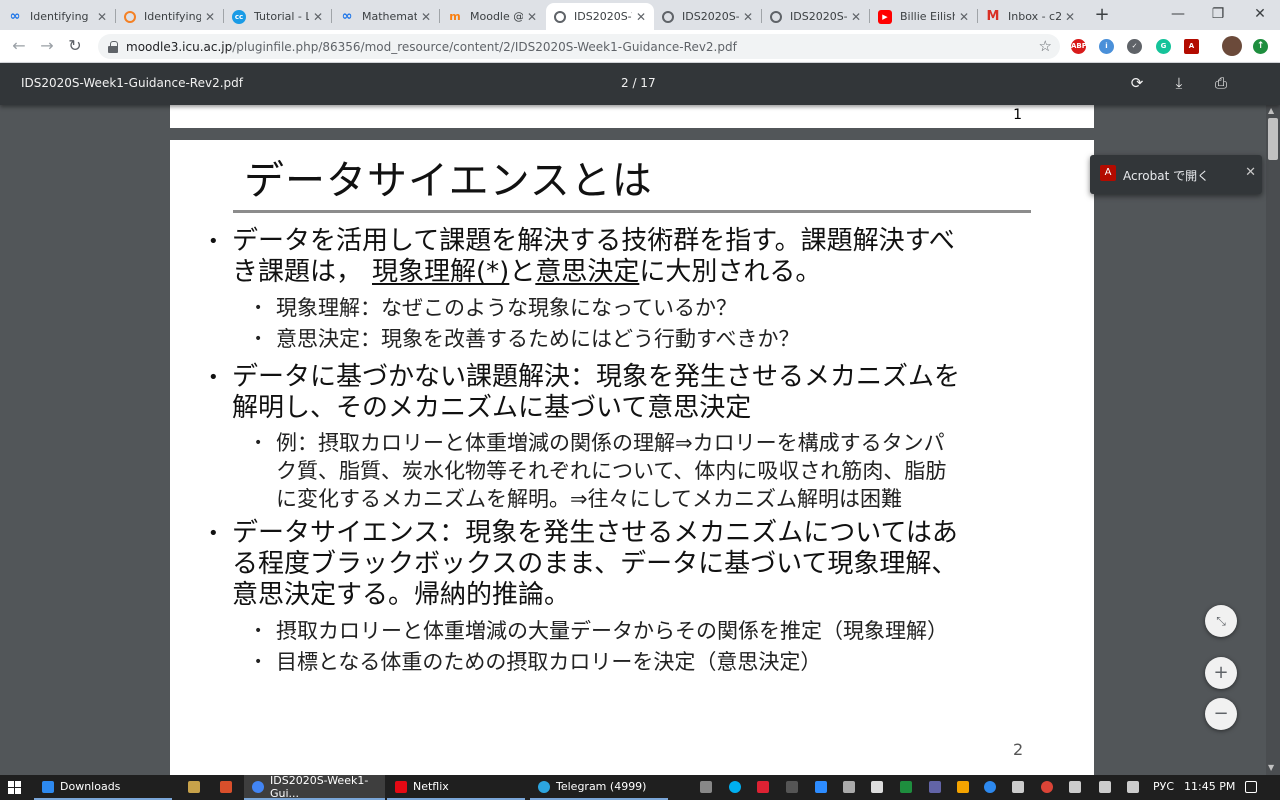 Image resolution: width=1280 pixels, height=800 pixels. What do you see at coordinates (1191, 46) in the screenshot?
I see `acrobat-extension-icon: A` at bounding box center [1191, 46].